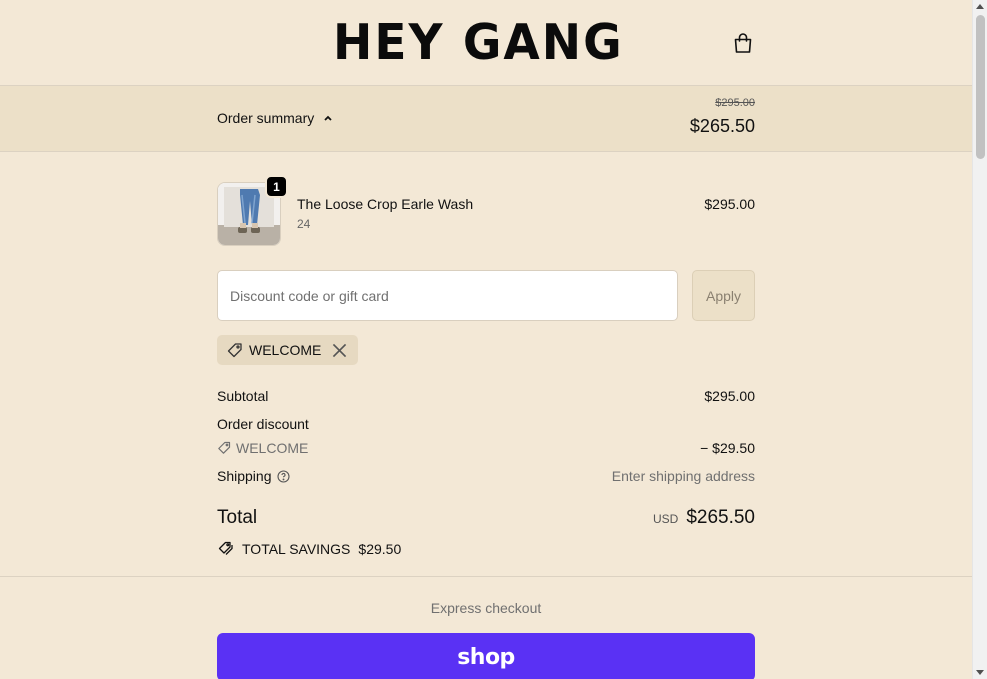 This screenshot has width=987, height=679. I want to click on discount-detail-row: WELCOME − $29.50, so click(486, 448).